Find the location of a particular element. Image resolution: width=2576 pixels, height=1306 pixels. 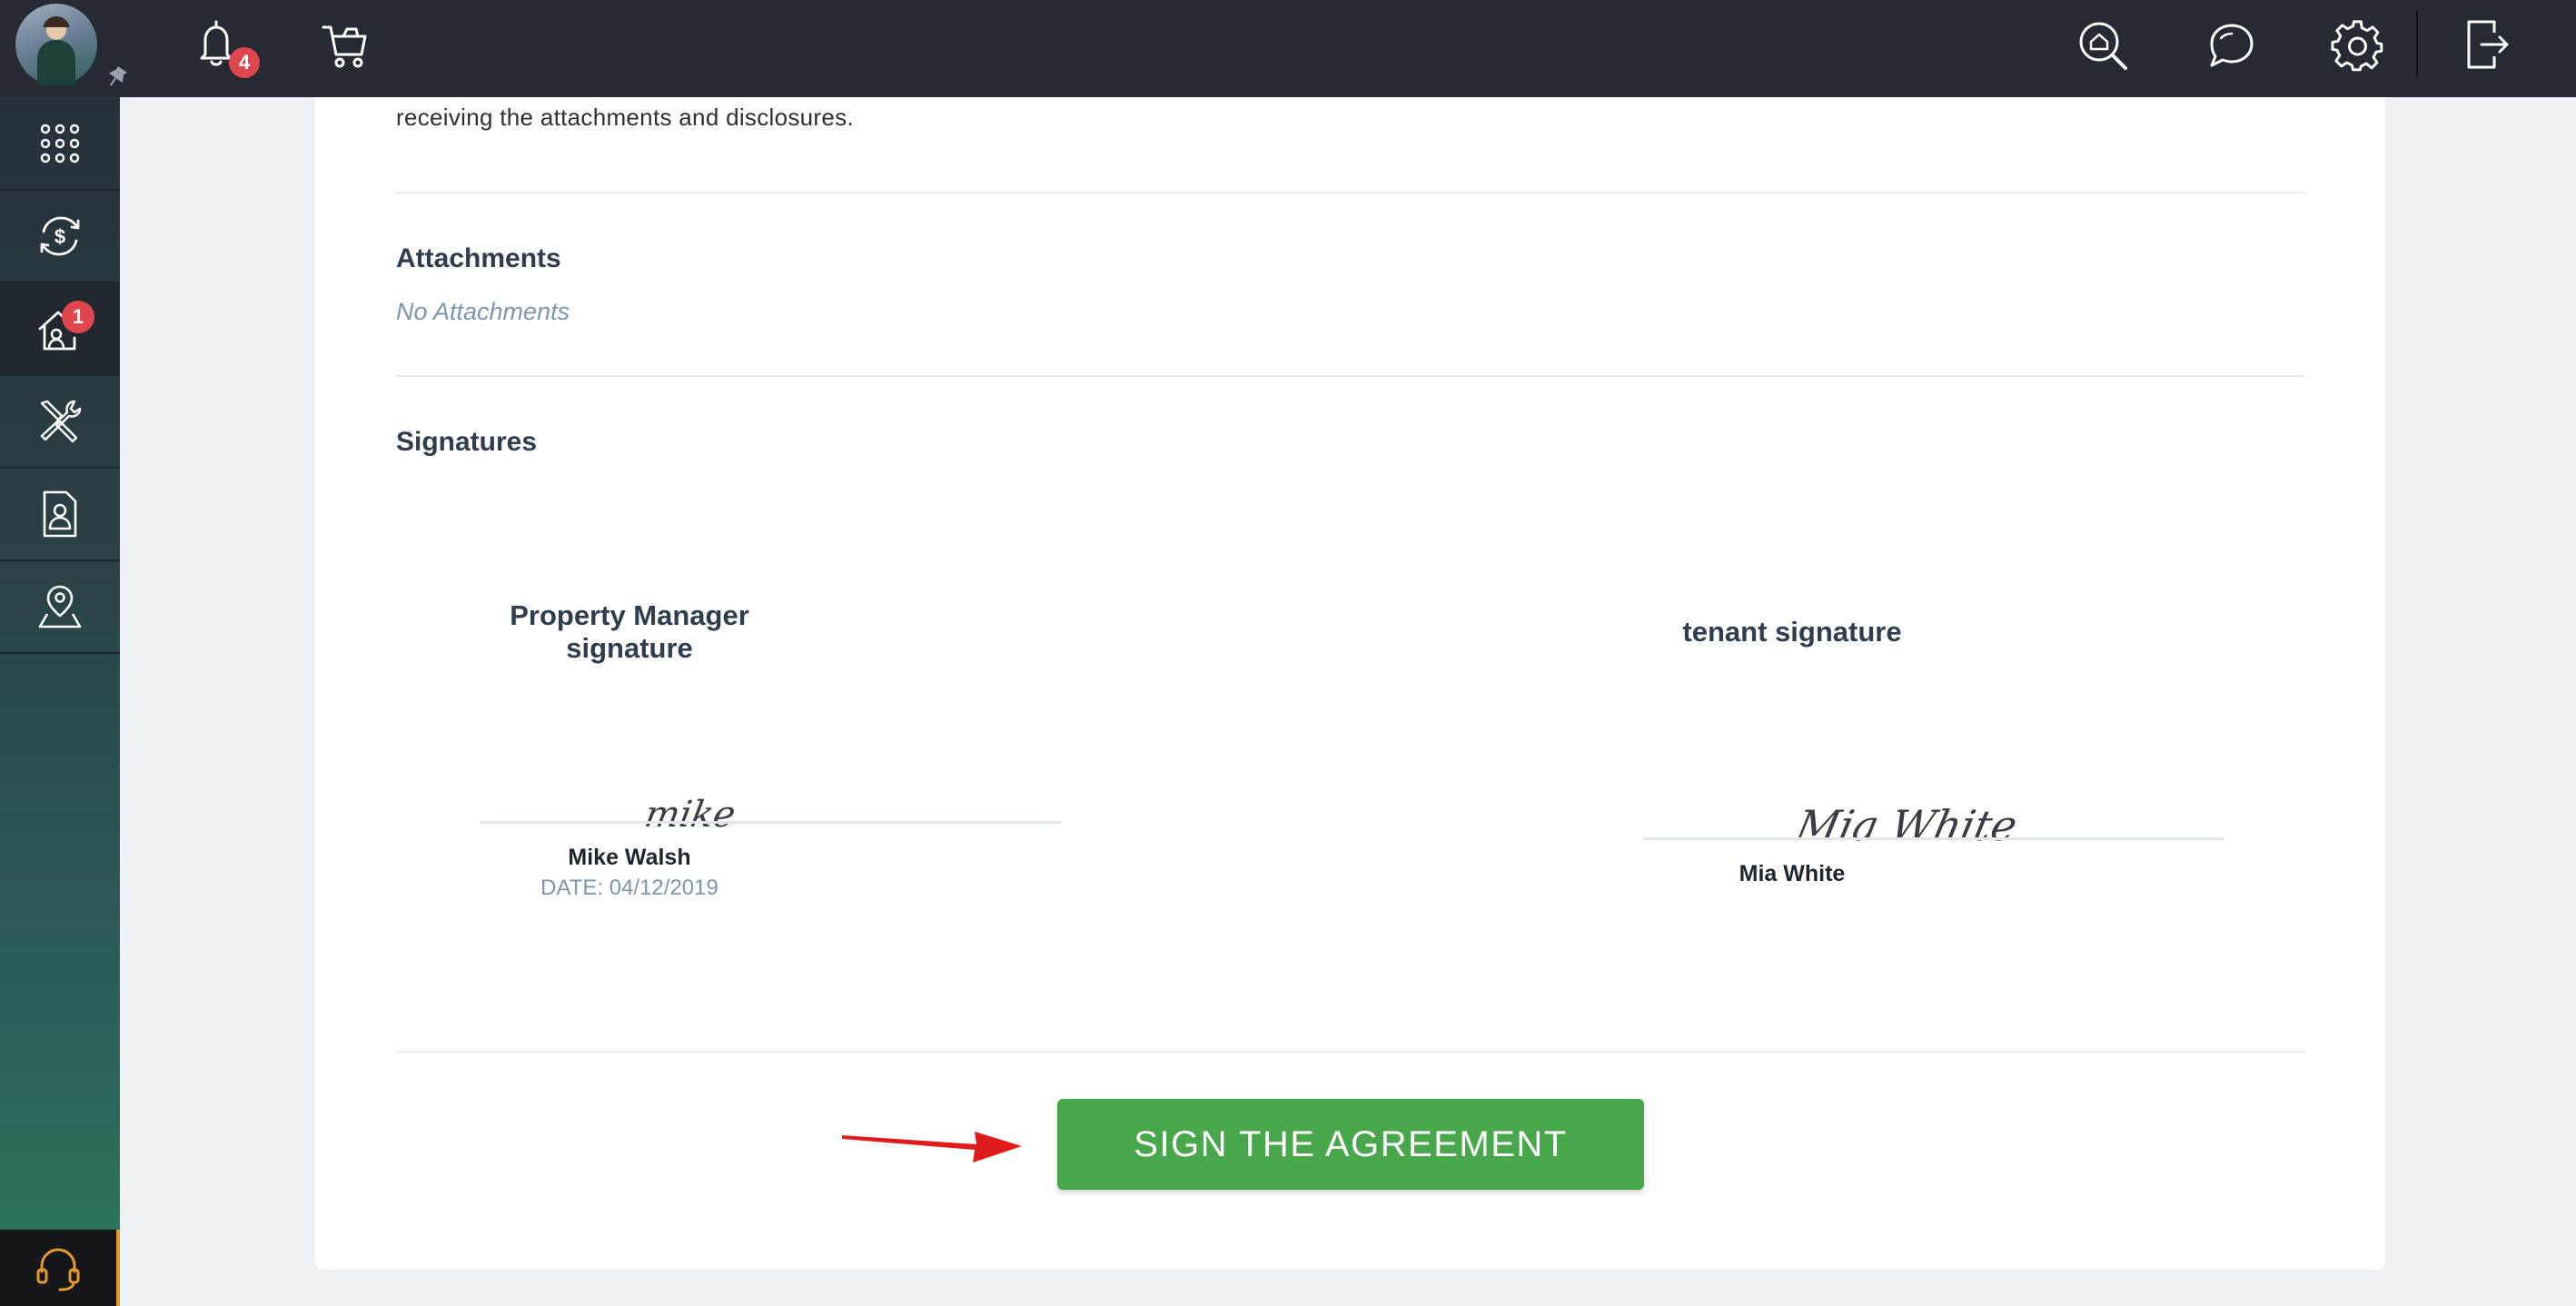

apps-grid-icon is located at coordinates (60, 144).